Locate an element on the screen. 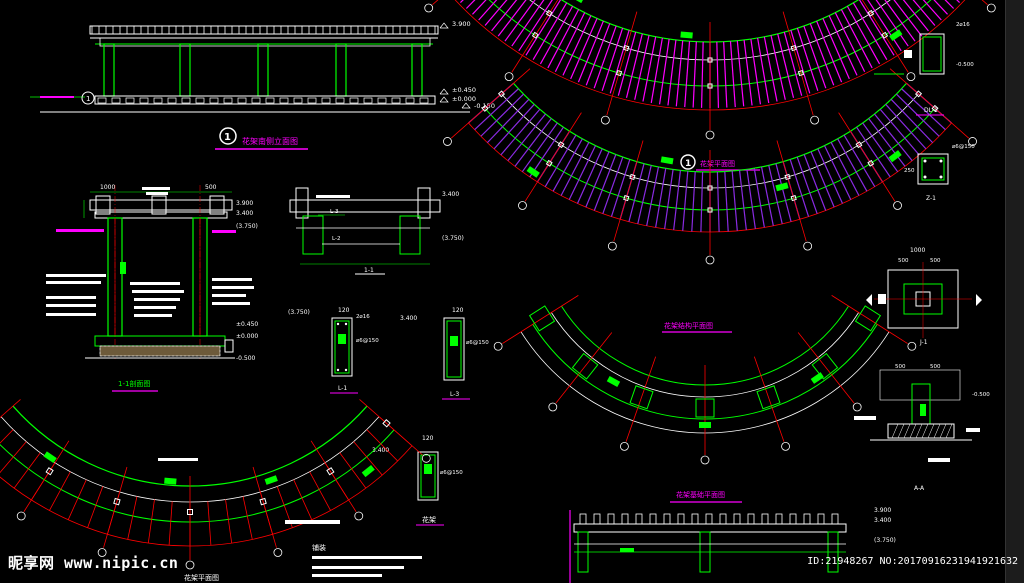 The height and width of the screenshot is (583, 1024). l1-dim: 120 is located at coordinates (344, 310).